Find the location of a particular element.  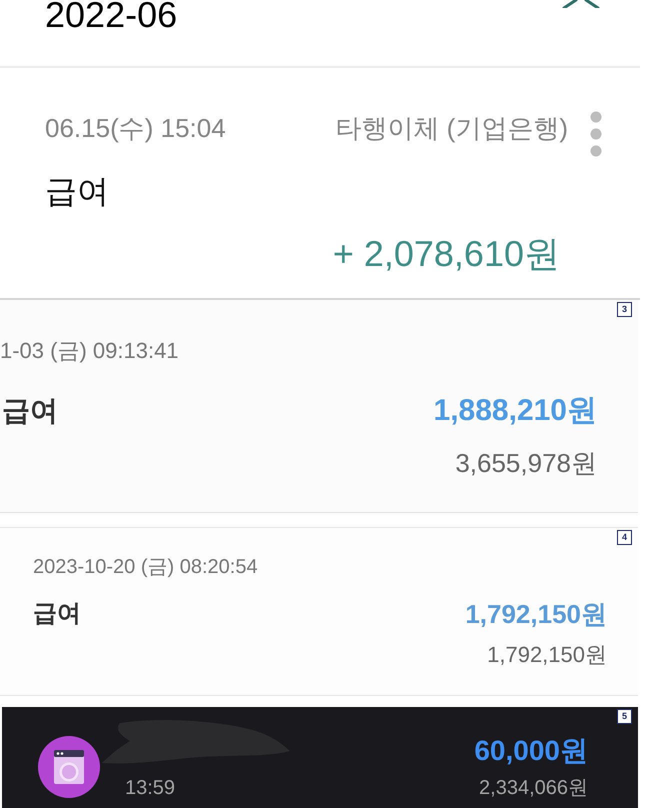

deposit-amount: 1,792,150원 is located at coordinates (536, 614).